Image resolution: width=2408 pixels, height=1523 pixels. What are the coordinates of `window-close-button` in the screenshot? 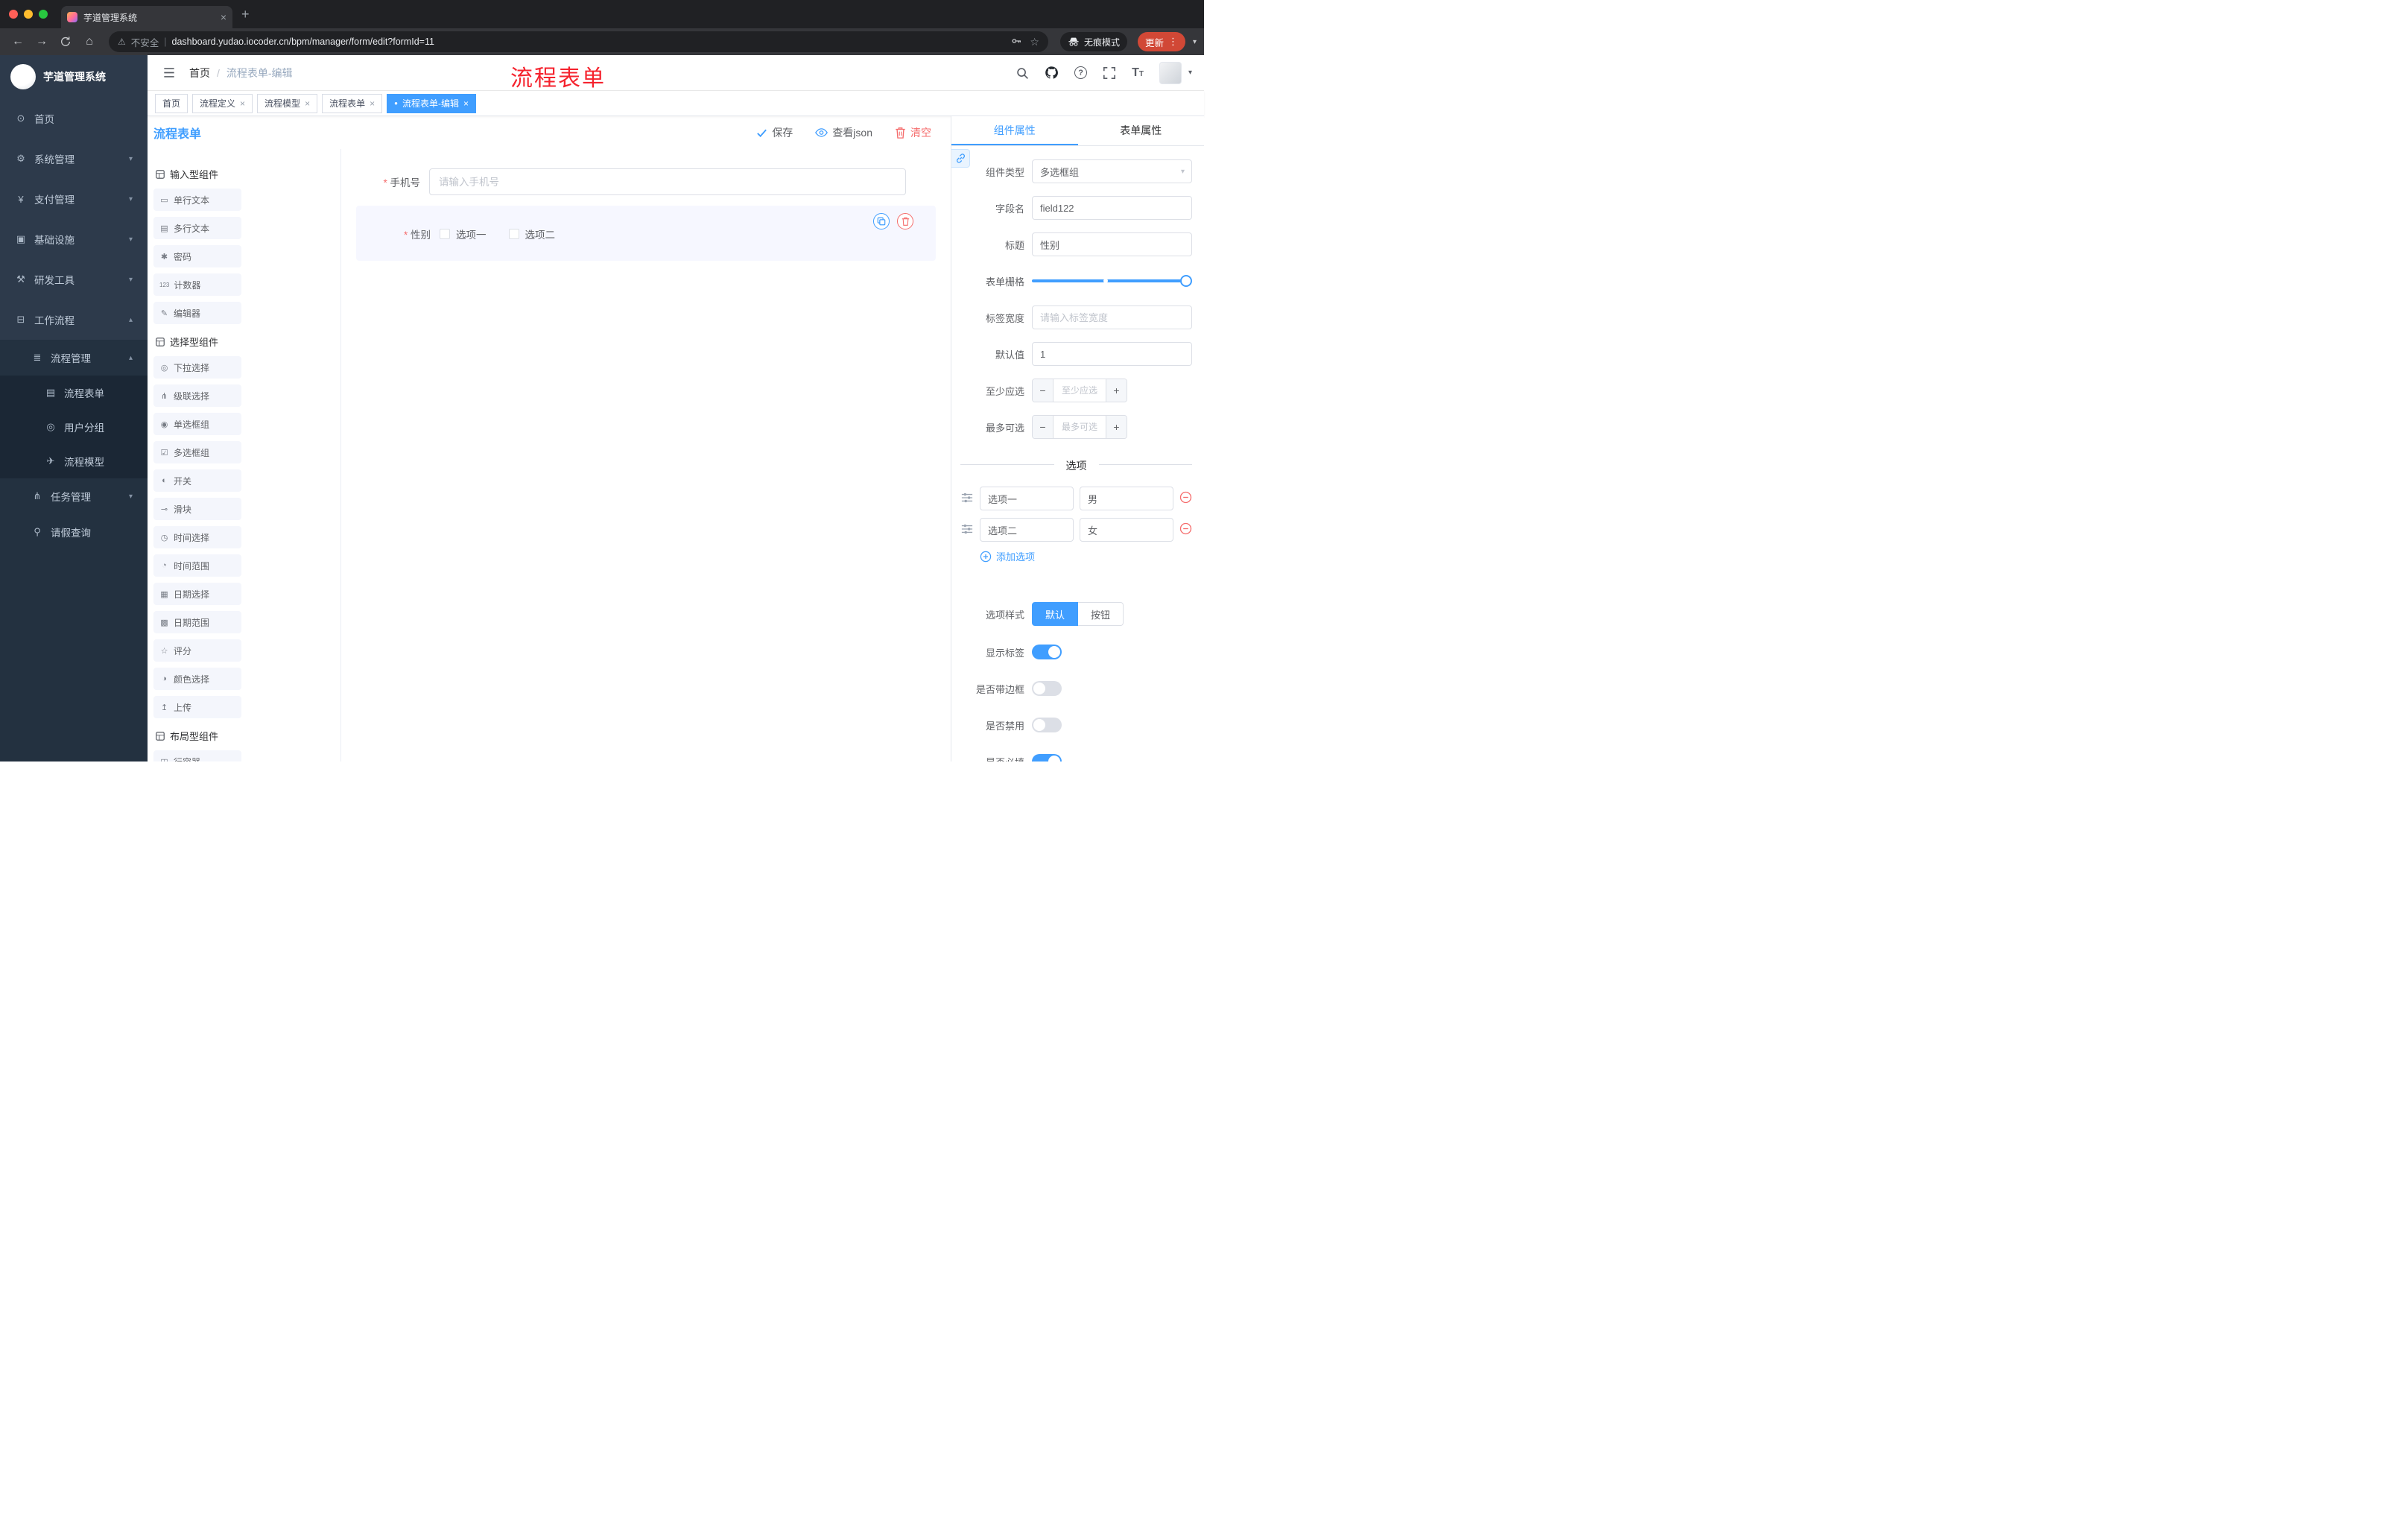 It's located at (13, 15).